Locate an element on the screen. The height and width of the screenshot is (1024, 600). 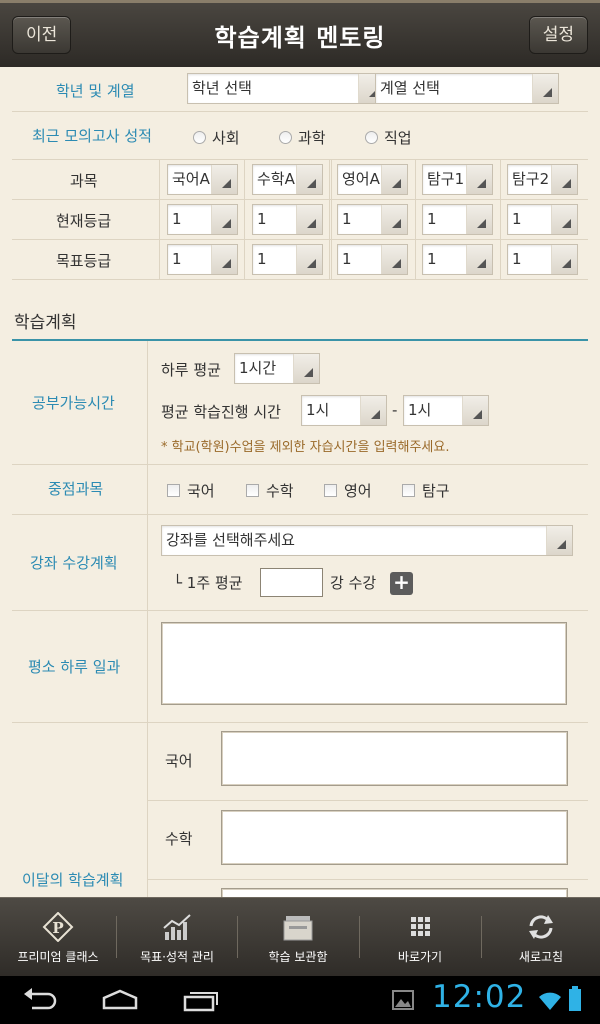
add-lecture-button: + is located at coordinates (401, 583).